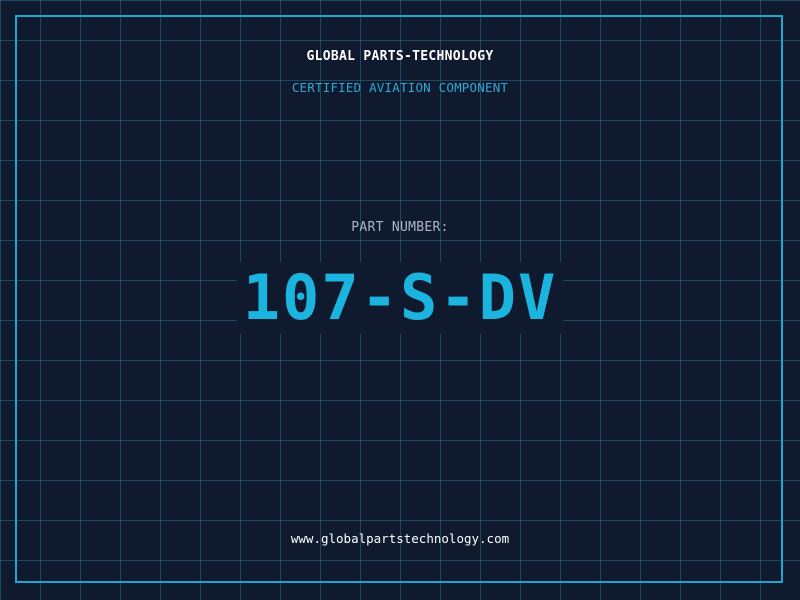 This screenshot has height=600, width=800. What do you see at coordinates (400, 538) in the screenshot?
I see `website-url: www.globalpartstechnology.com` at bounding box center [400, 538].